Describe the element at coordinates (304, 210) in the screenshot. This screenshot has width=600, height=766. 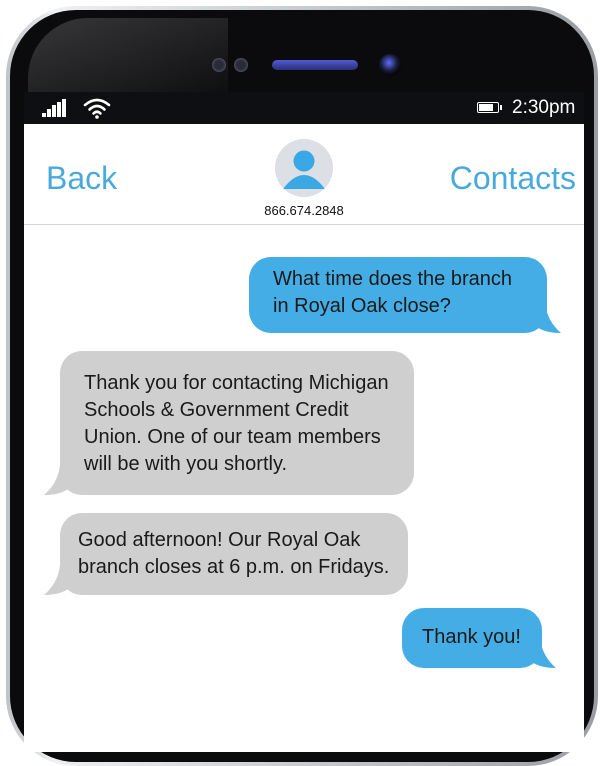
I see `contact-phone-number: 866.674.2848` at that location.